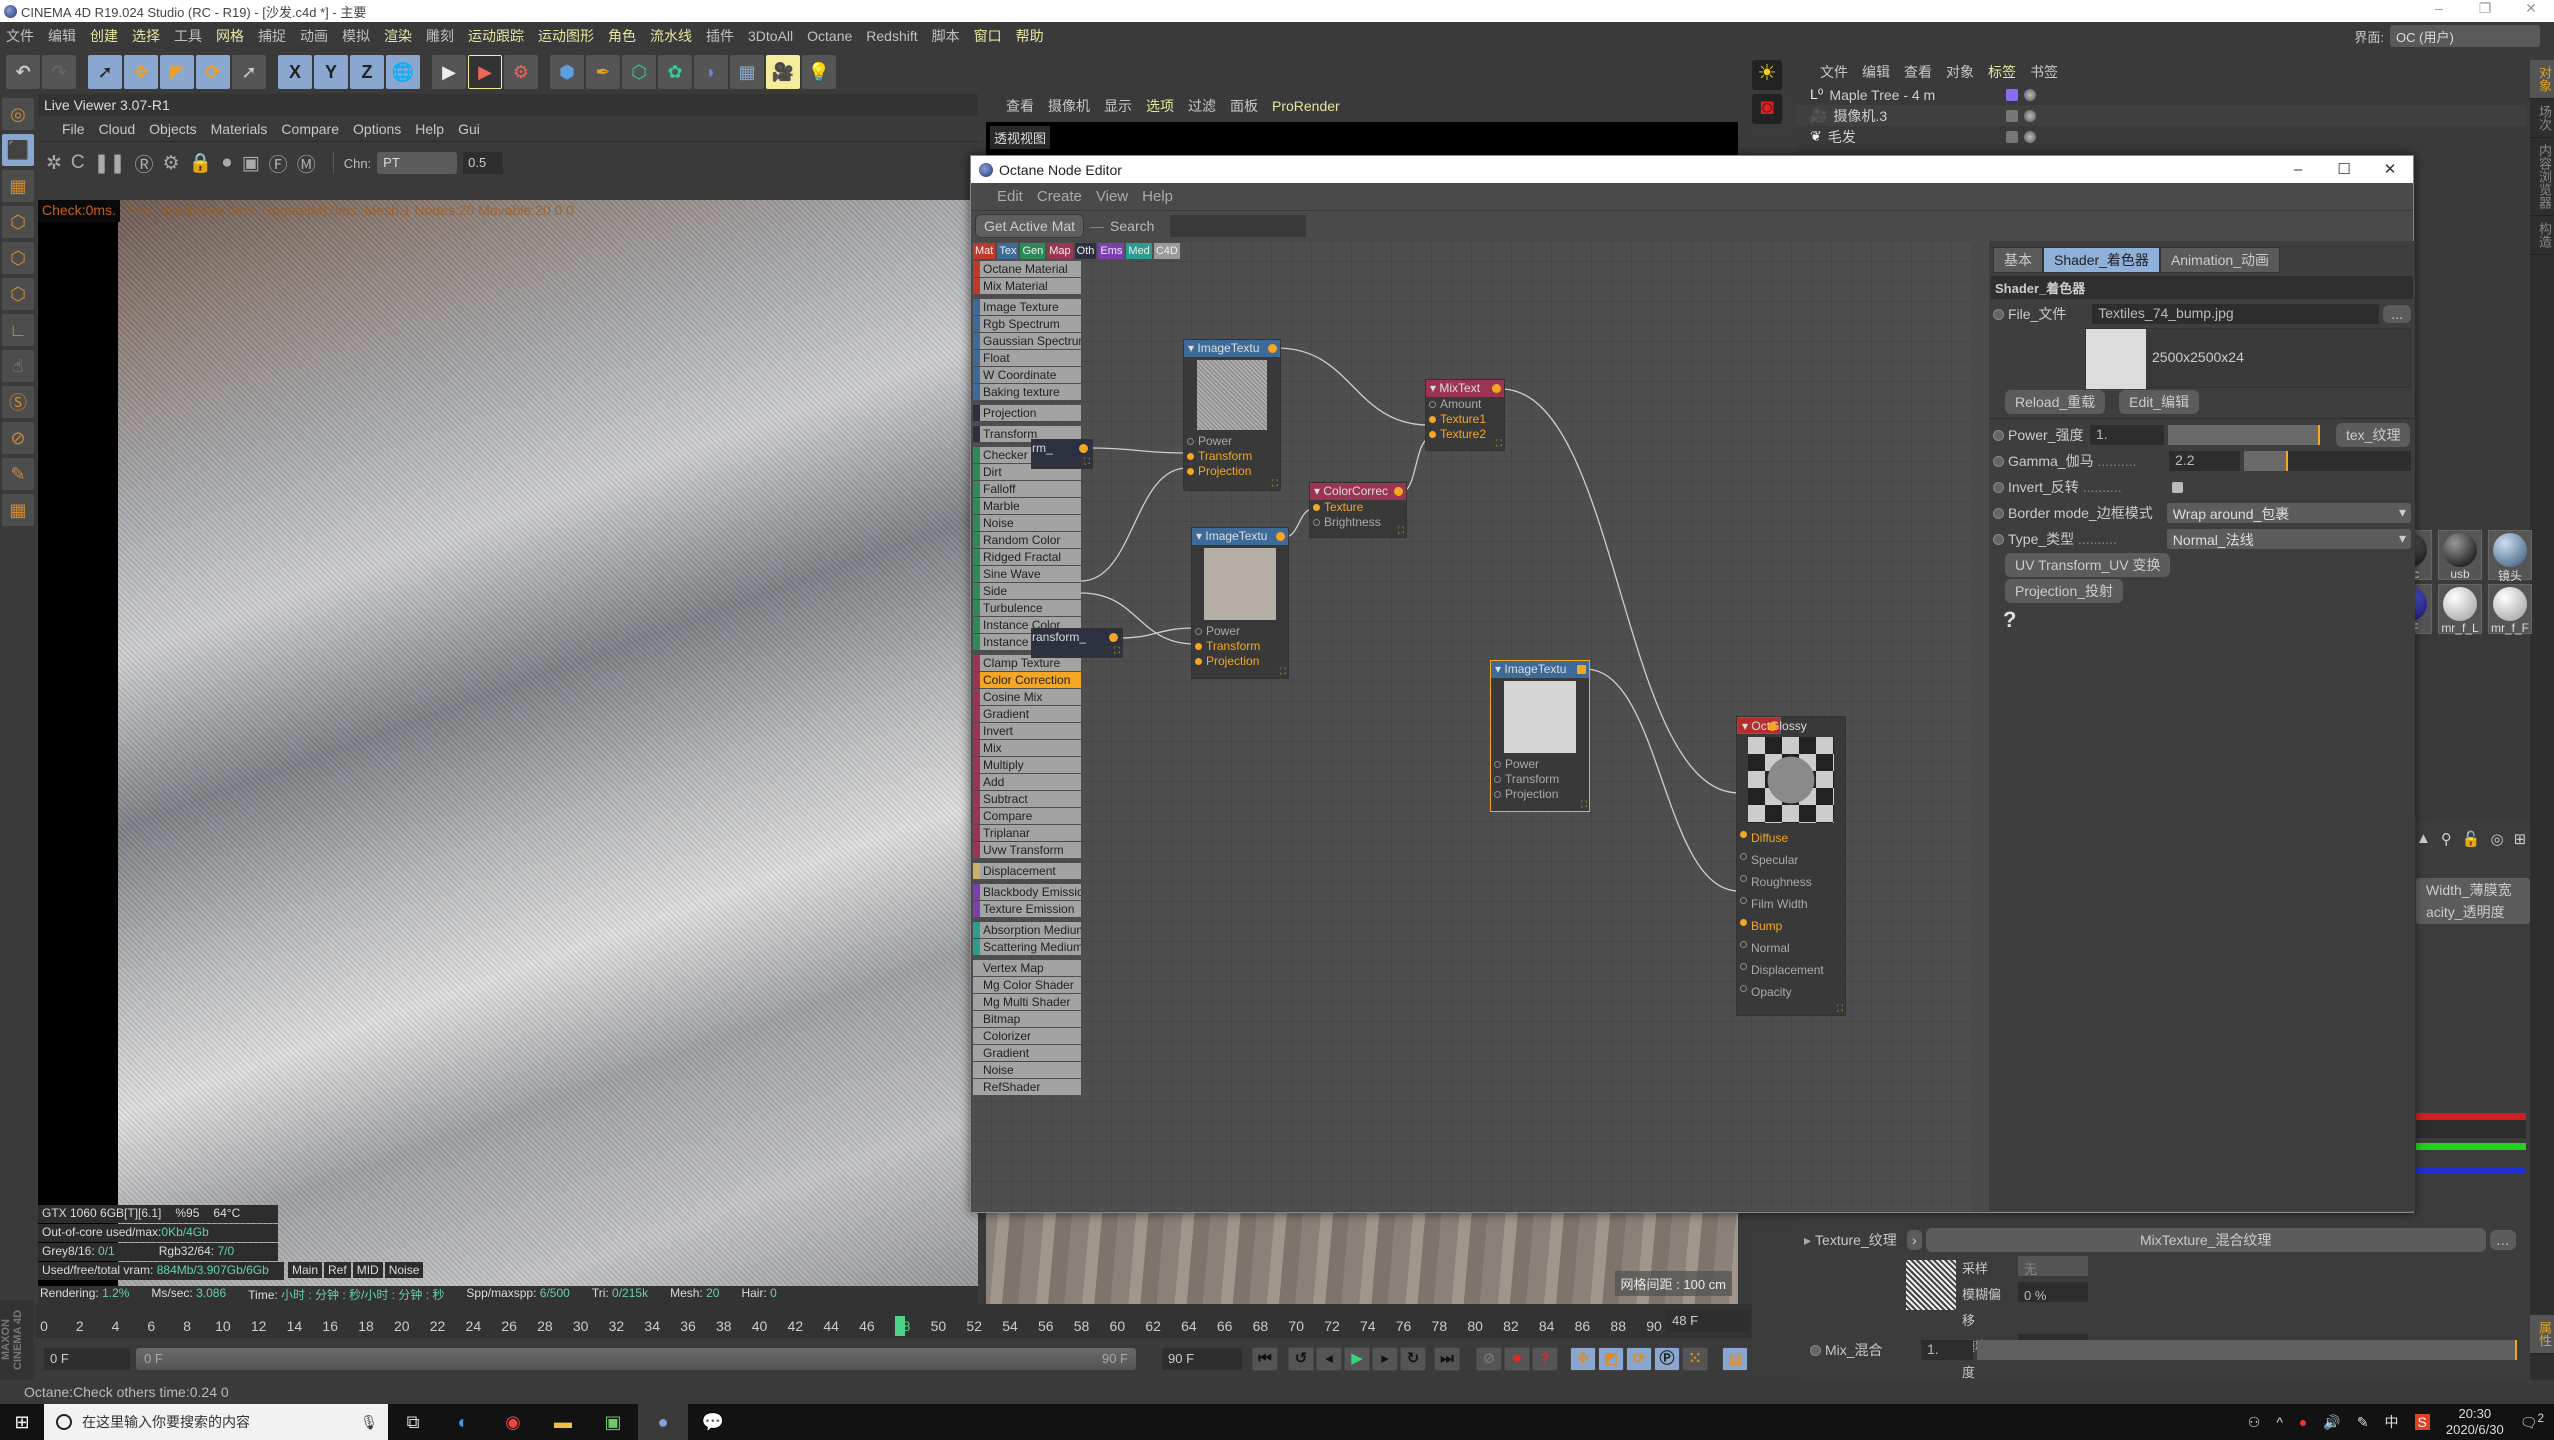  I want to click on power-field: 1., so click(2127, 435).